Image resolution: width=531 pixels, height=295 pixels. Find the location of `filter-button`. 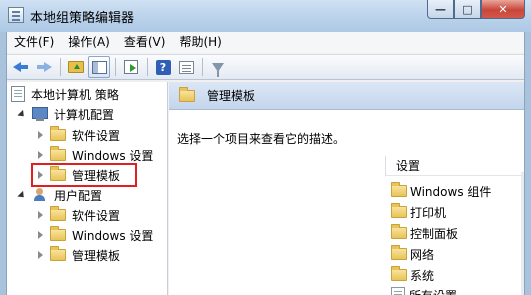

filter-button is located at coordinates (218, 67).